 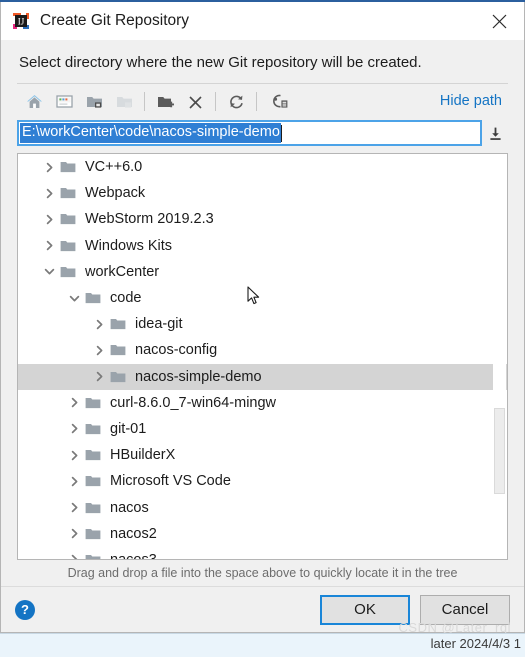 I want to click on tree-row: code, so click(x=262, y=298).